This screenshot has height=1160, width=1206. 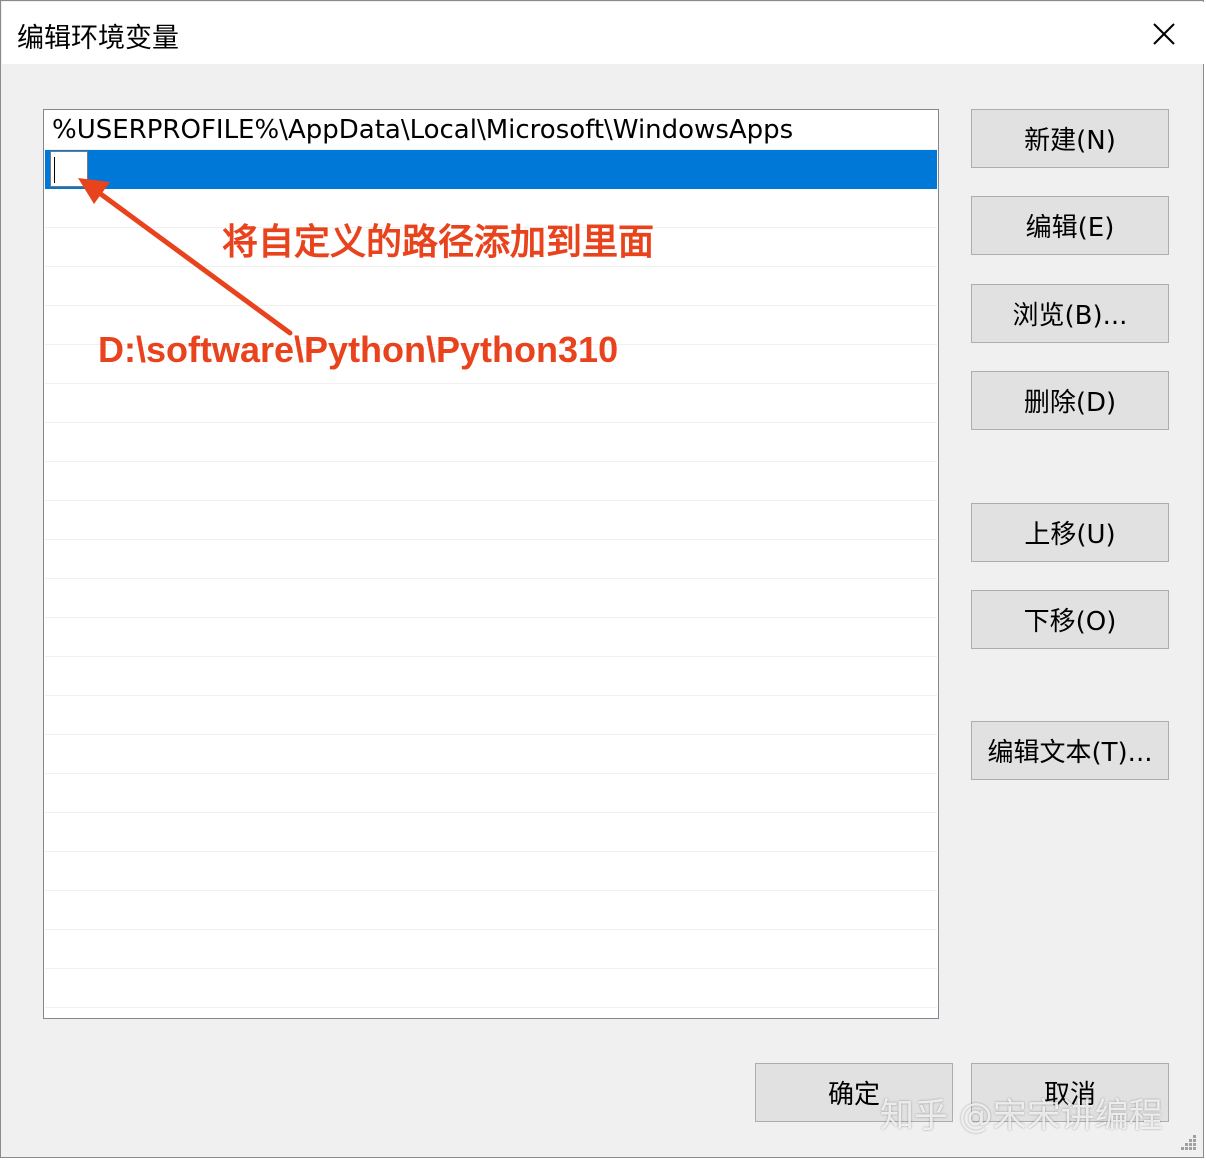 What do you see at coordinates (491, 169) in the screenshot?
I see `list-item-selected` at bounding box center [491, 169].